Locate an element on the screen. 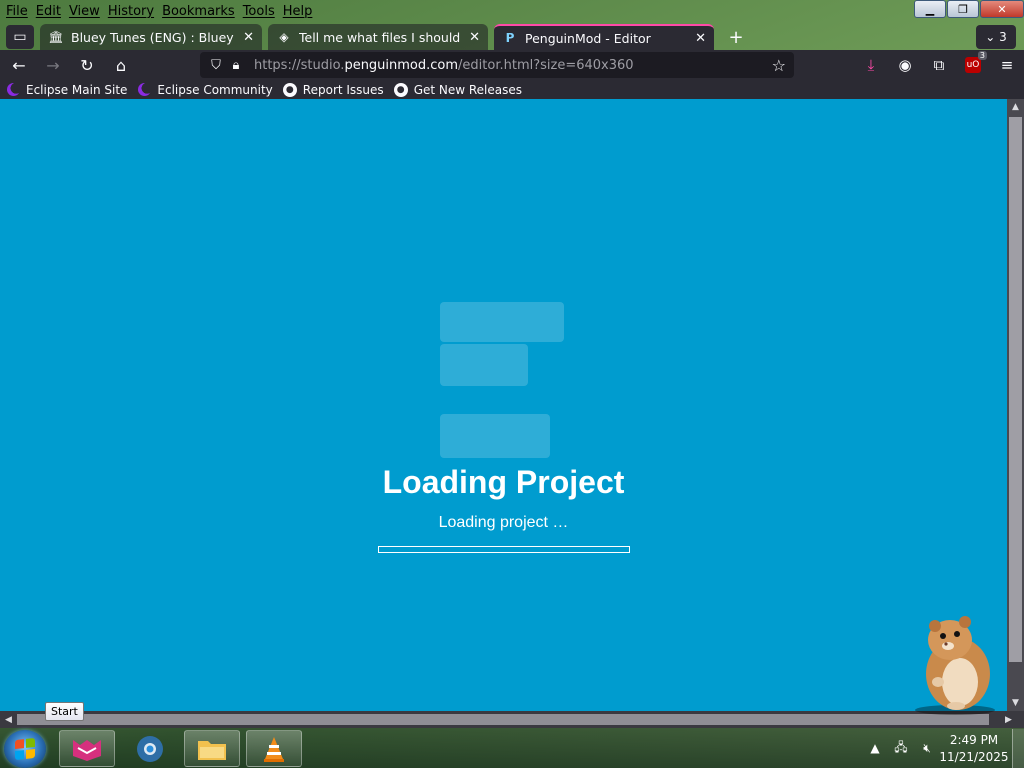  close-window-button: ✕ is located at coordinates (1002, 9).